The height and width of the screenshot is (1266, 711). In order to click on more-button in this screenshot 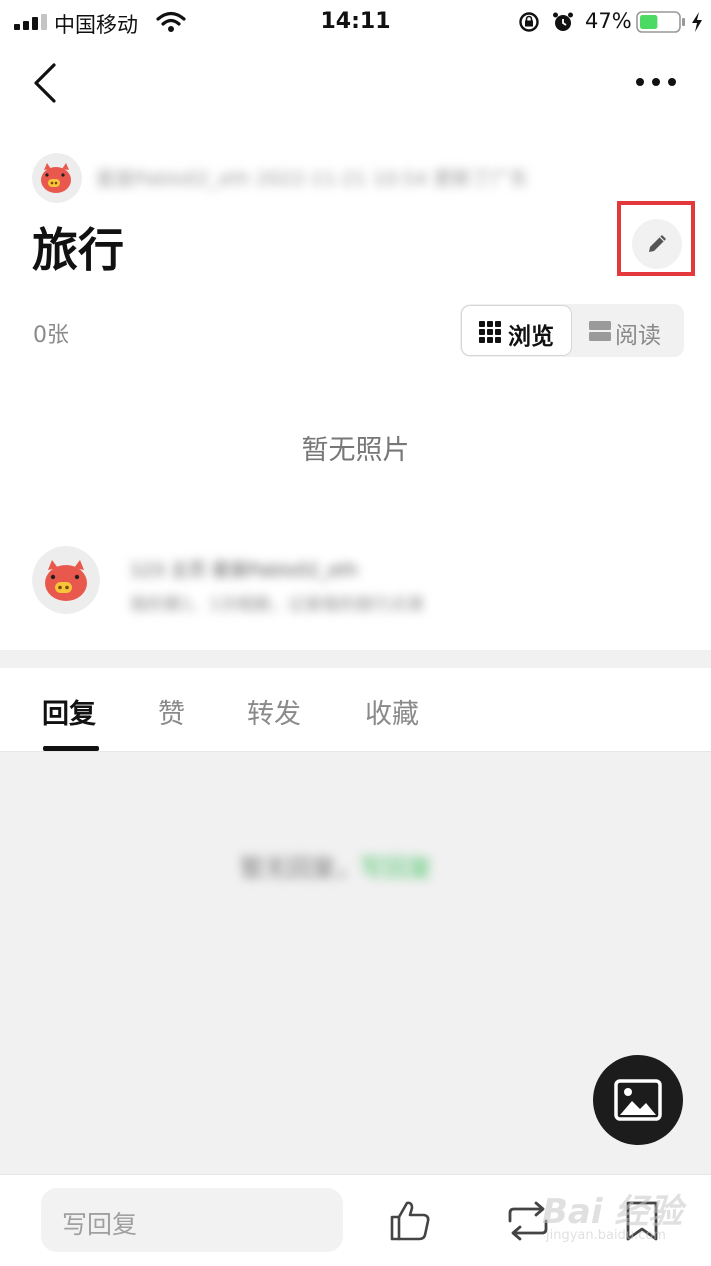, I will do `click(656, 82)`.